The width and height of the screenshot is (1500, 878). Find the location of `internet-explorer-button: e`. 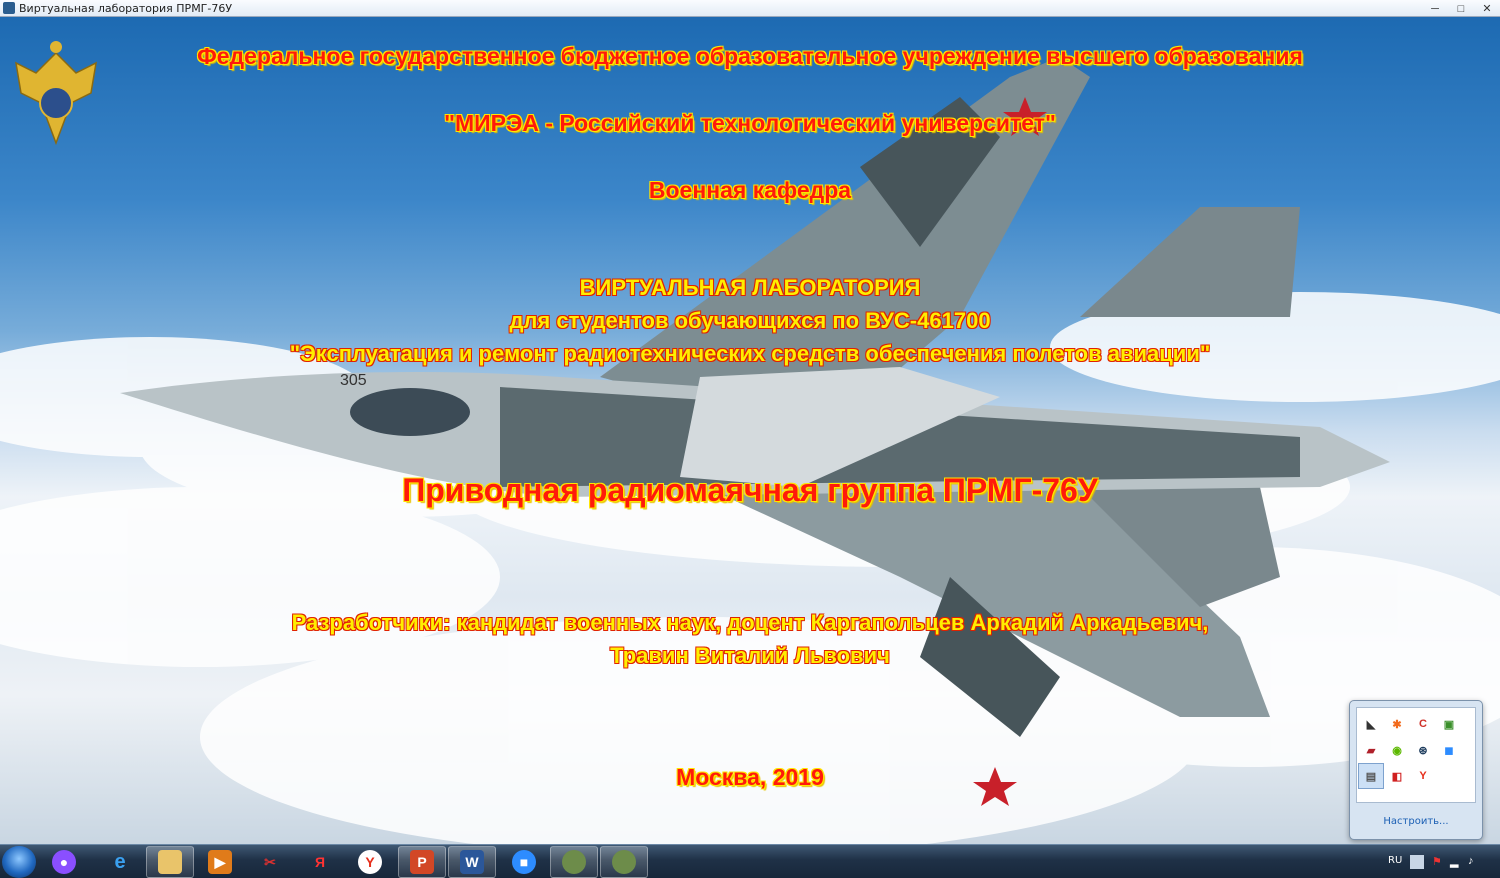

internet-explorer-button: e is located at coordinates (120, 862).